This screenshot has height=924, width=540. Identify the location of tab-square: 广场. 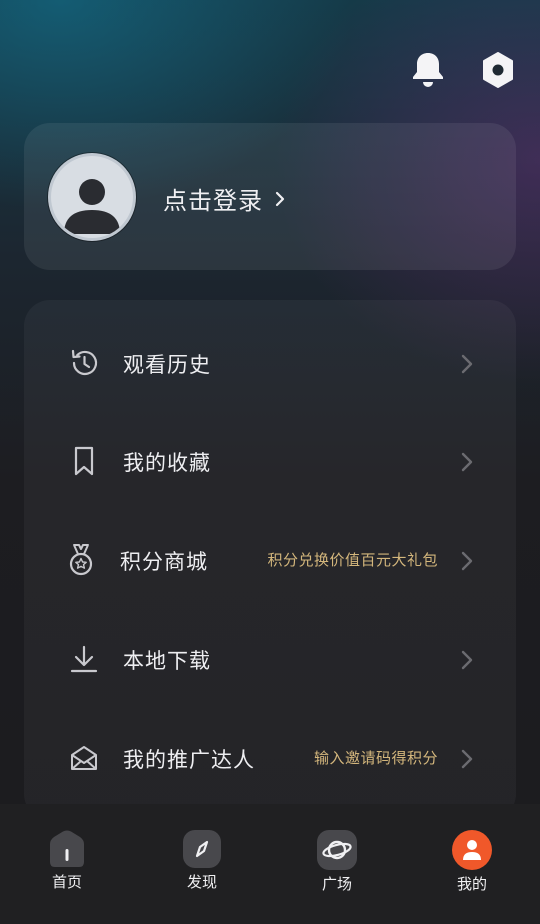
(337, 862).